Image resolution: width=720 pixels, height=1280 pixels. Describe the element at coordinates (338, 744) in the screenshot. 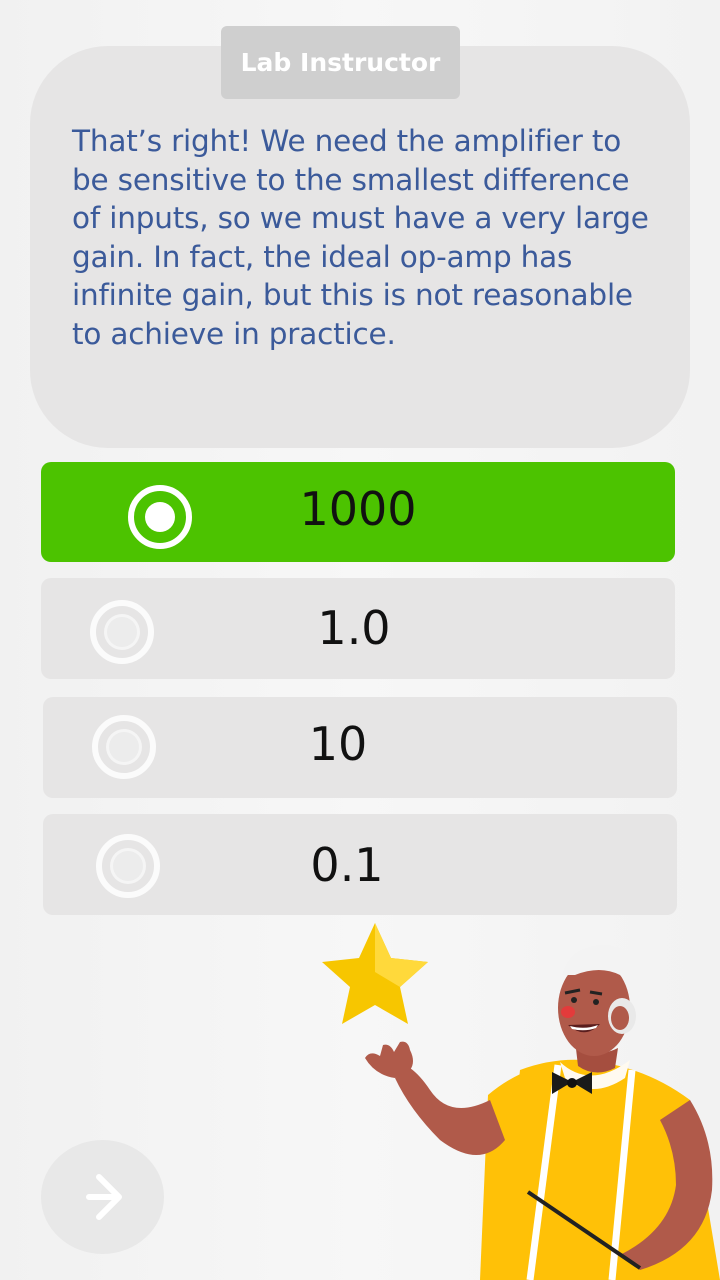

I see `option-label: 10` at that location.